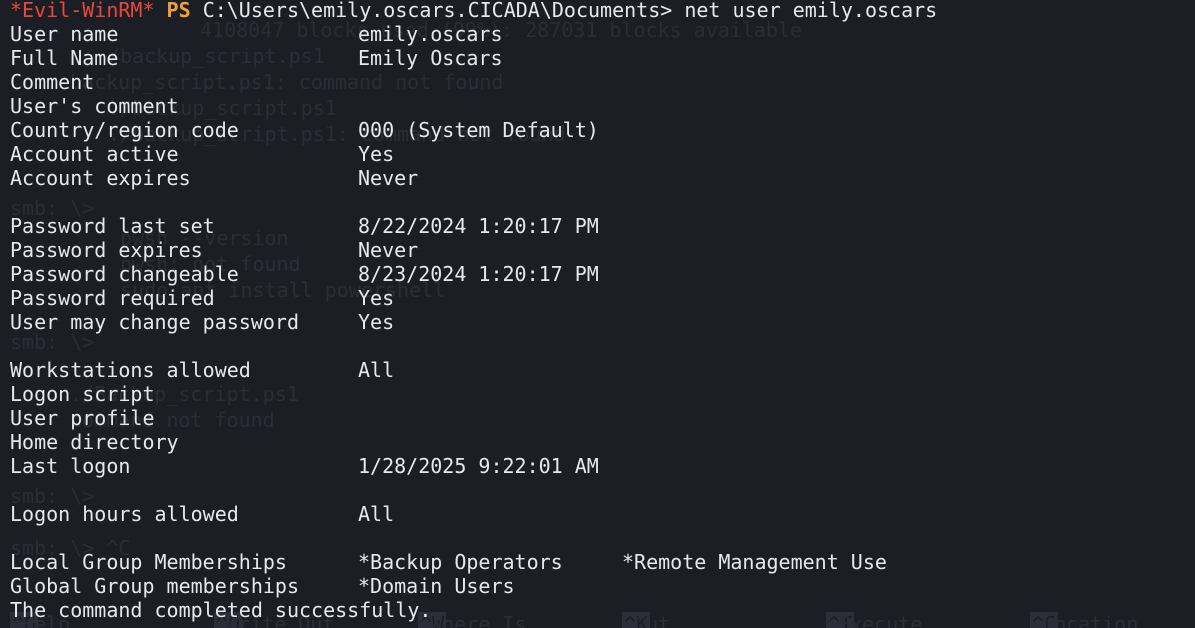  I want to click on command-text: net user emily.oscars, so click(811, 11).